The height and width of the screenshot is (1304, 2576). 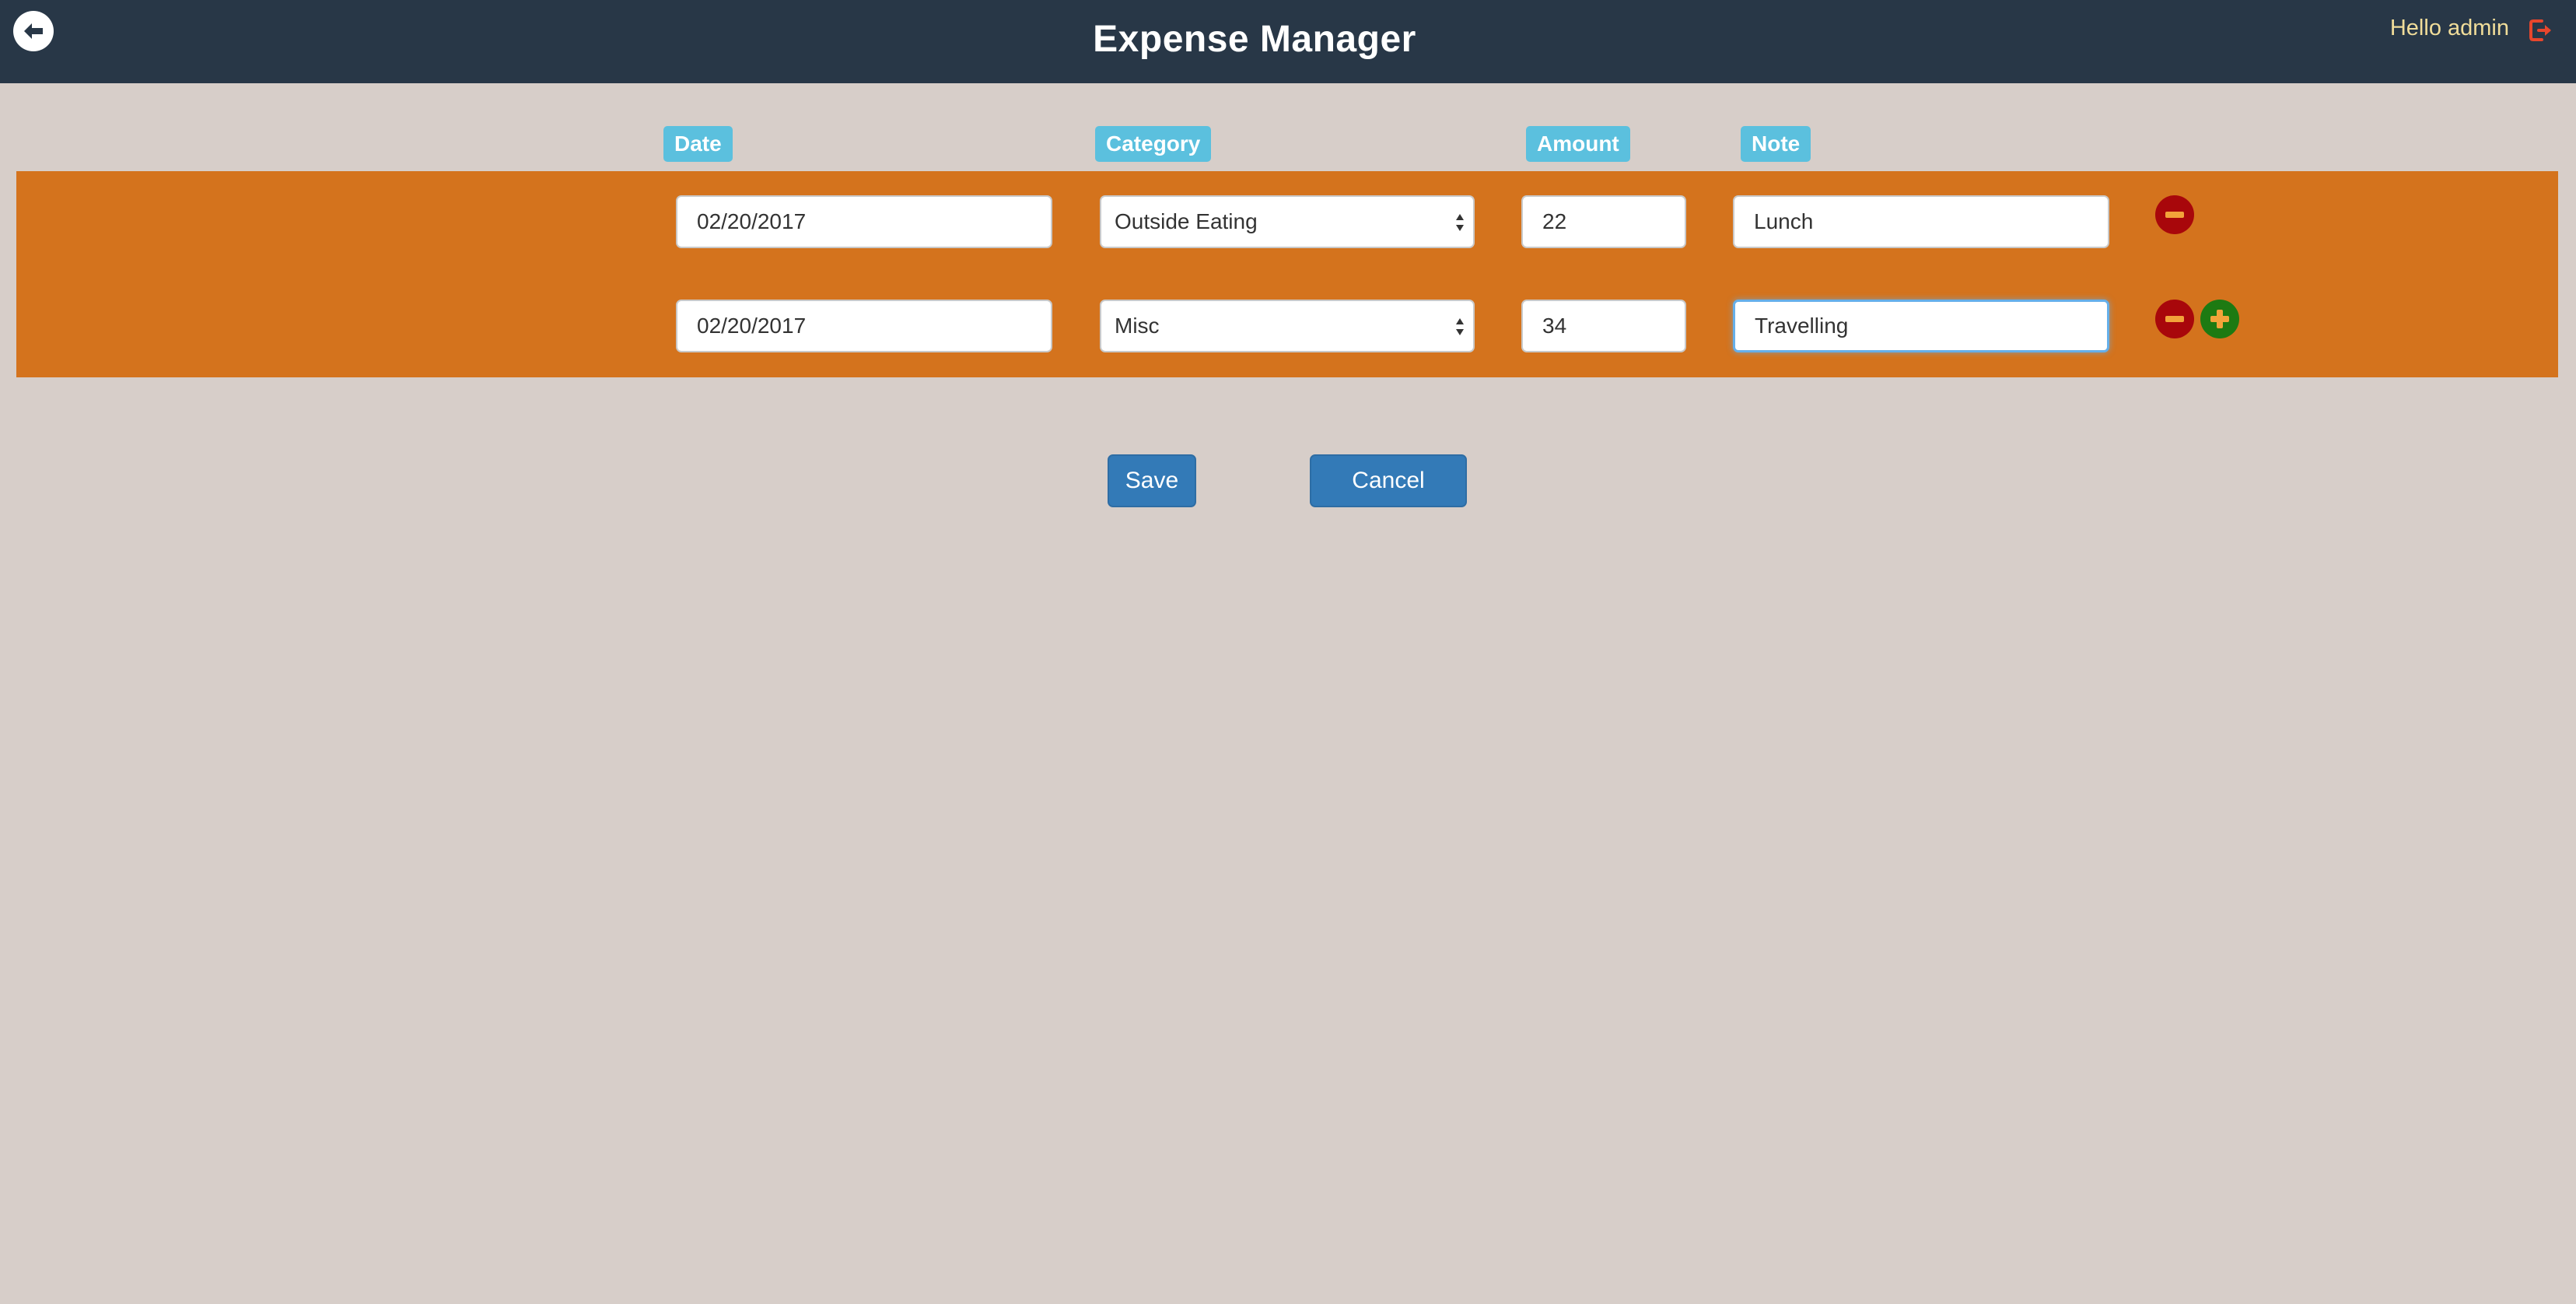 I want to click on logout-button, so click(x=2541, y=30).